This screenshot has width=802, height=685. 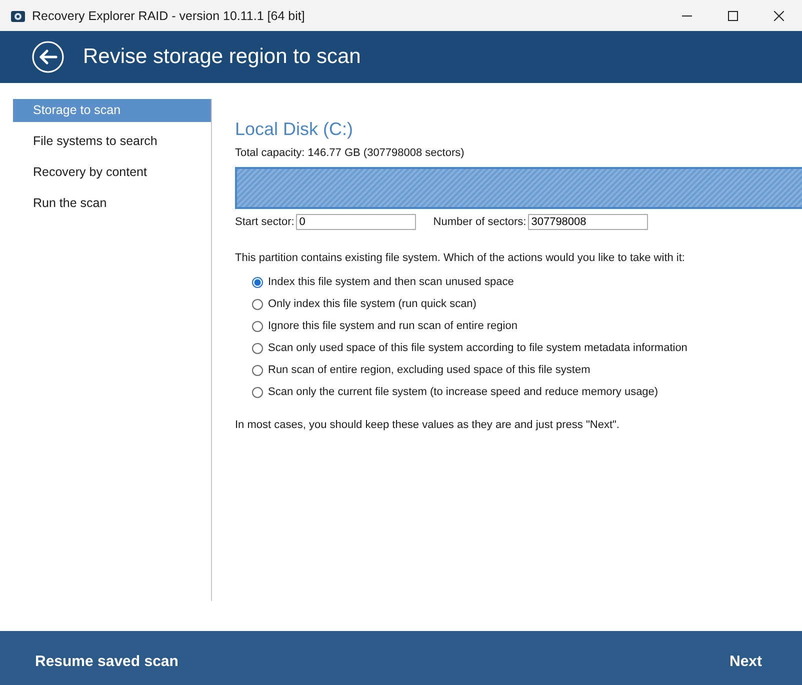 What do you see at coordinates (745, 661) in the screenshot?
I see `next-button: Next` at bounding box center [745, 661].